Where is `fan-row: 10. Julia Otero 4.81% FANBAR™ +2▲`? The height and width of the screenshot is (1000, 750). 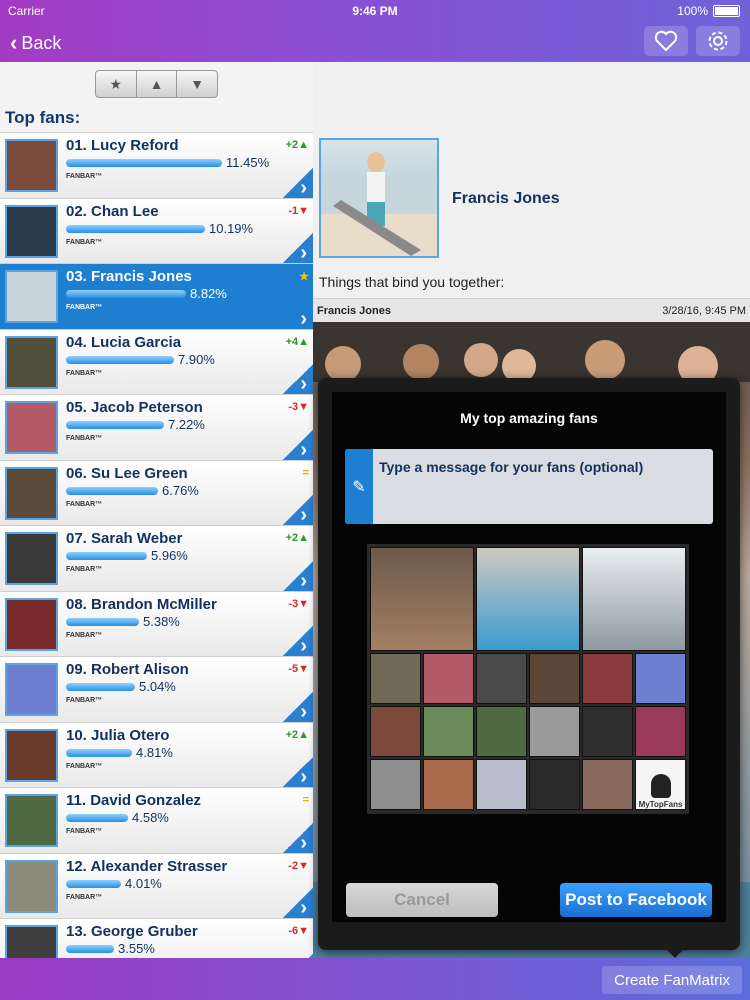
fan-row: 10. Julia Otero 4.81% FANBAR™ +2▲ is located at coordinates (156, 755).